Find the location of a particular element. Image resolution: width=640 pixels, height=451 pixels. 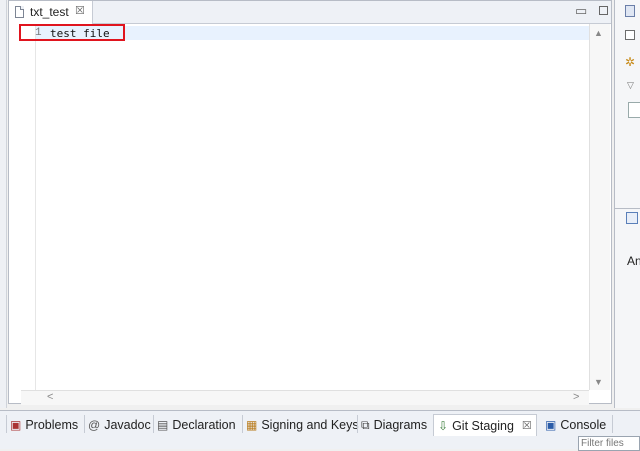

tab-diagrams: ⧉ Diagrams is located at coordinates (394, 425).